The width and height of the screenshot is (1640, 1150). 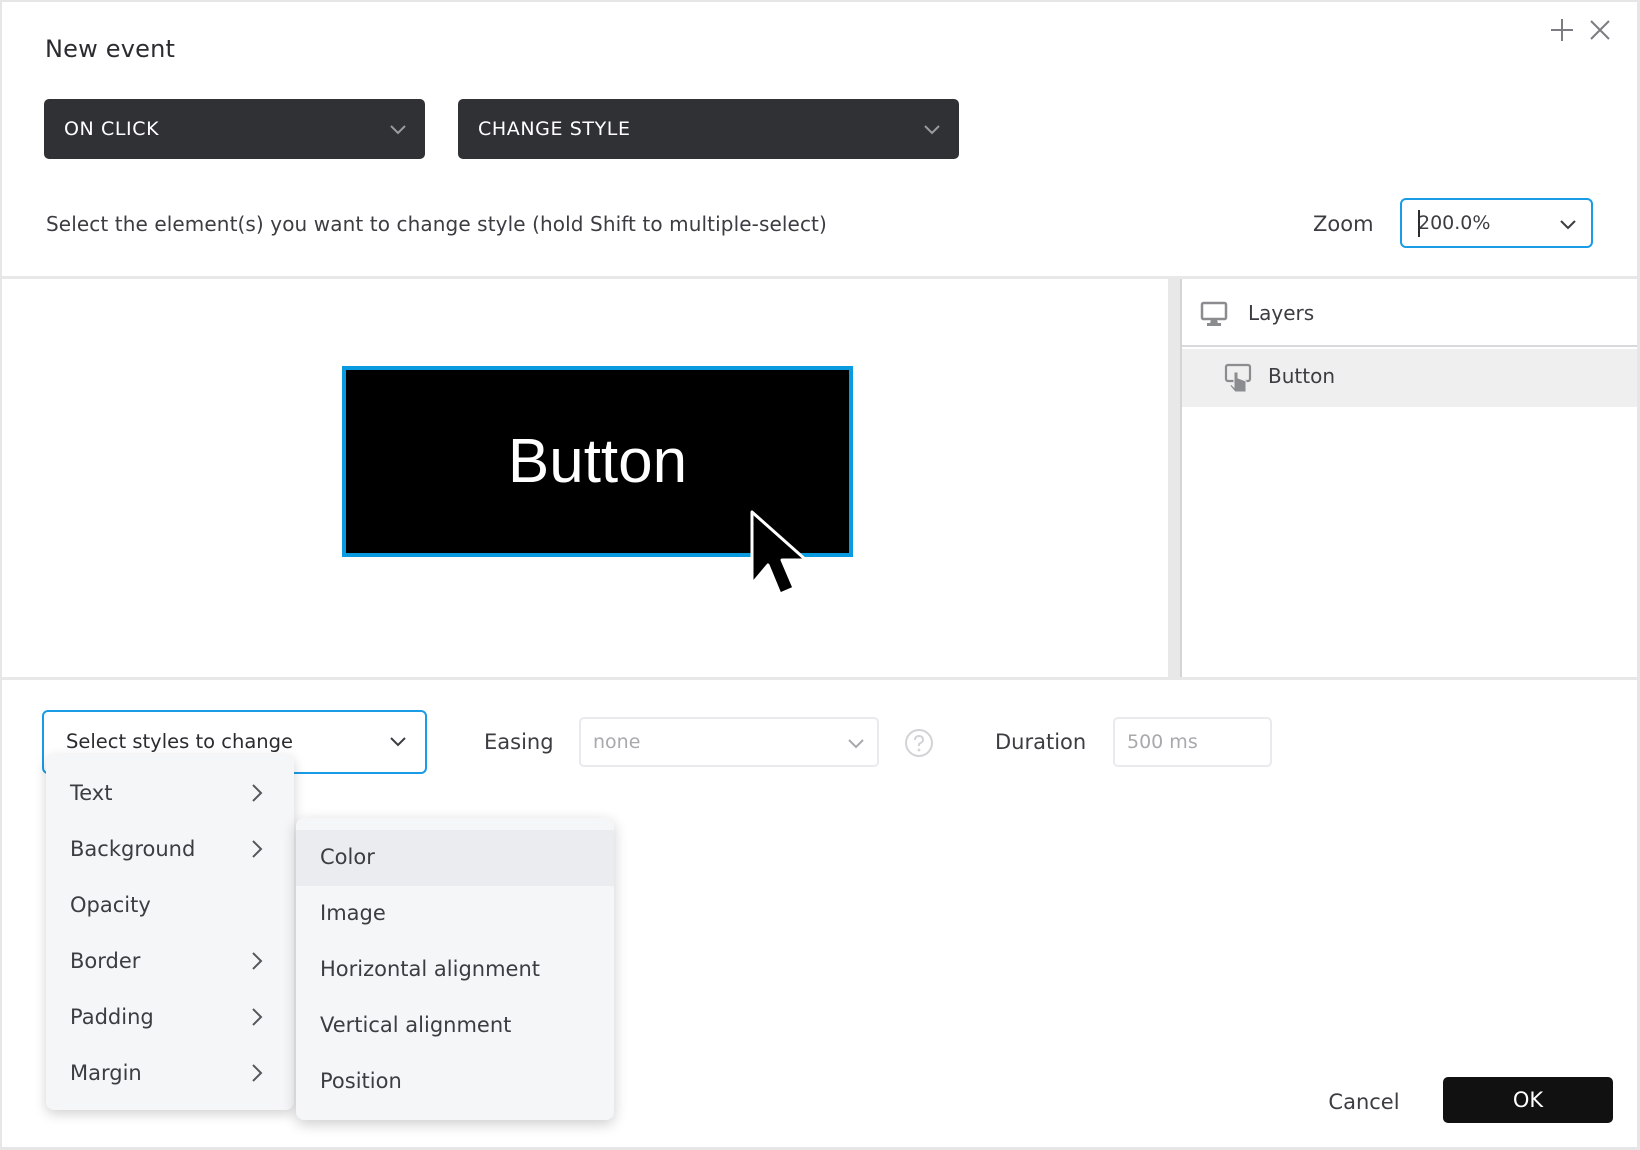 I want to click on duration-input: 500 ms, so click(x=1192, y=742).